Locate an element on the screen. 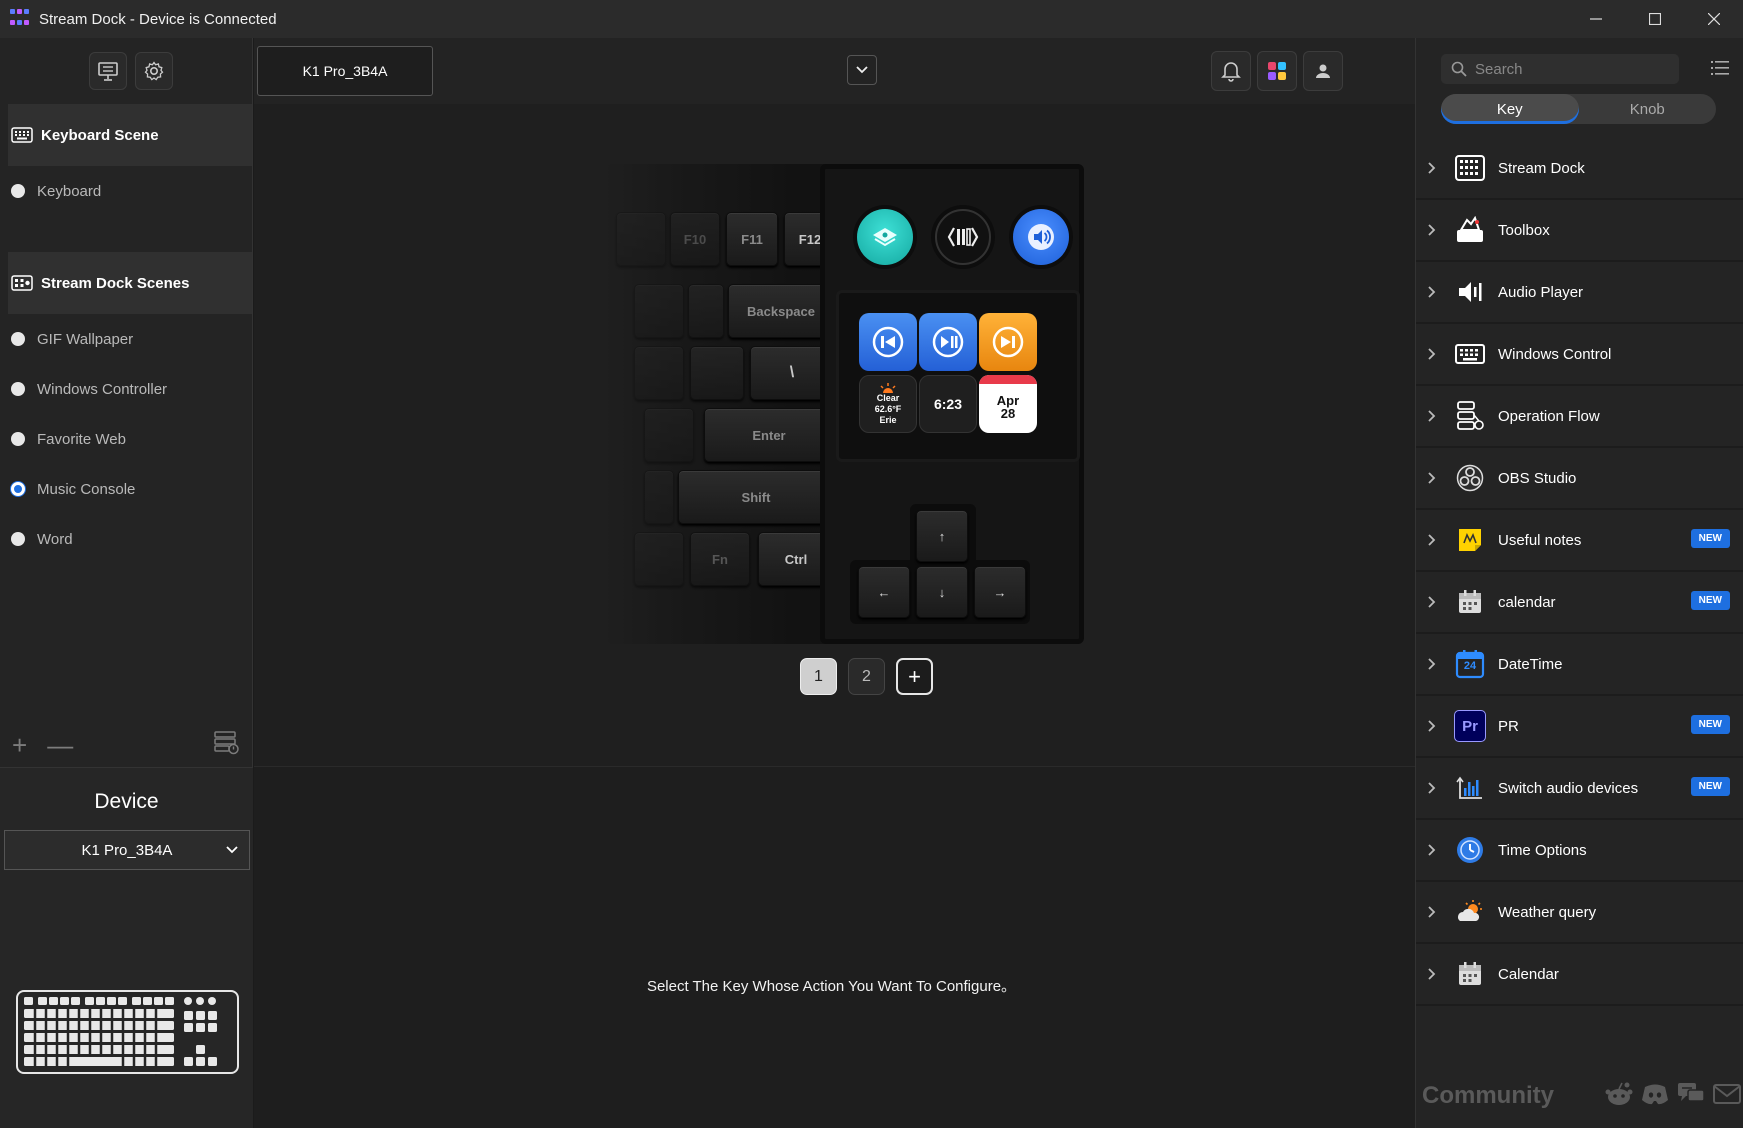 This screenshot has height=1128, width=1743. section-stream-dock-scenes: Stream Dock Scenes is located at coordinates (130, 283).